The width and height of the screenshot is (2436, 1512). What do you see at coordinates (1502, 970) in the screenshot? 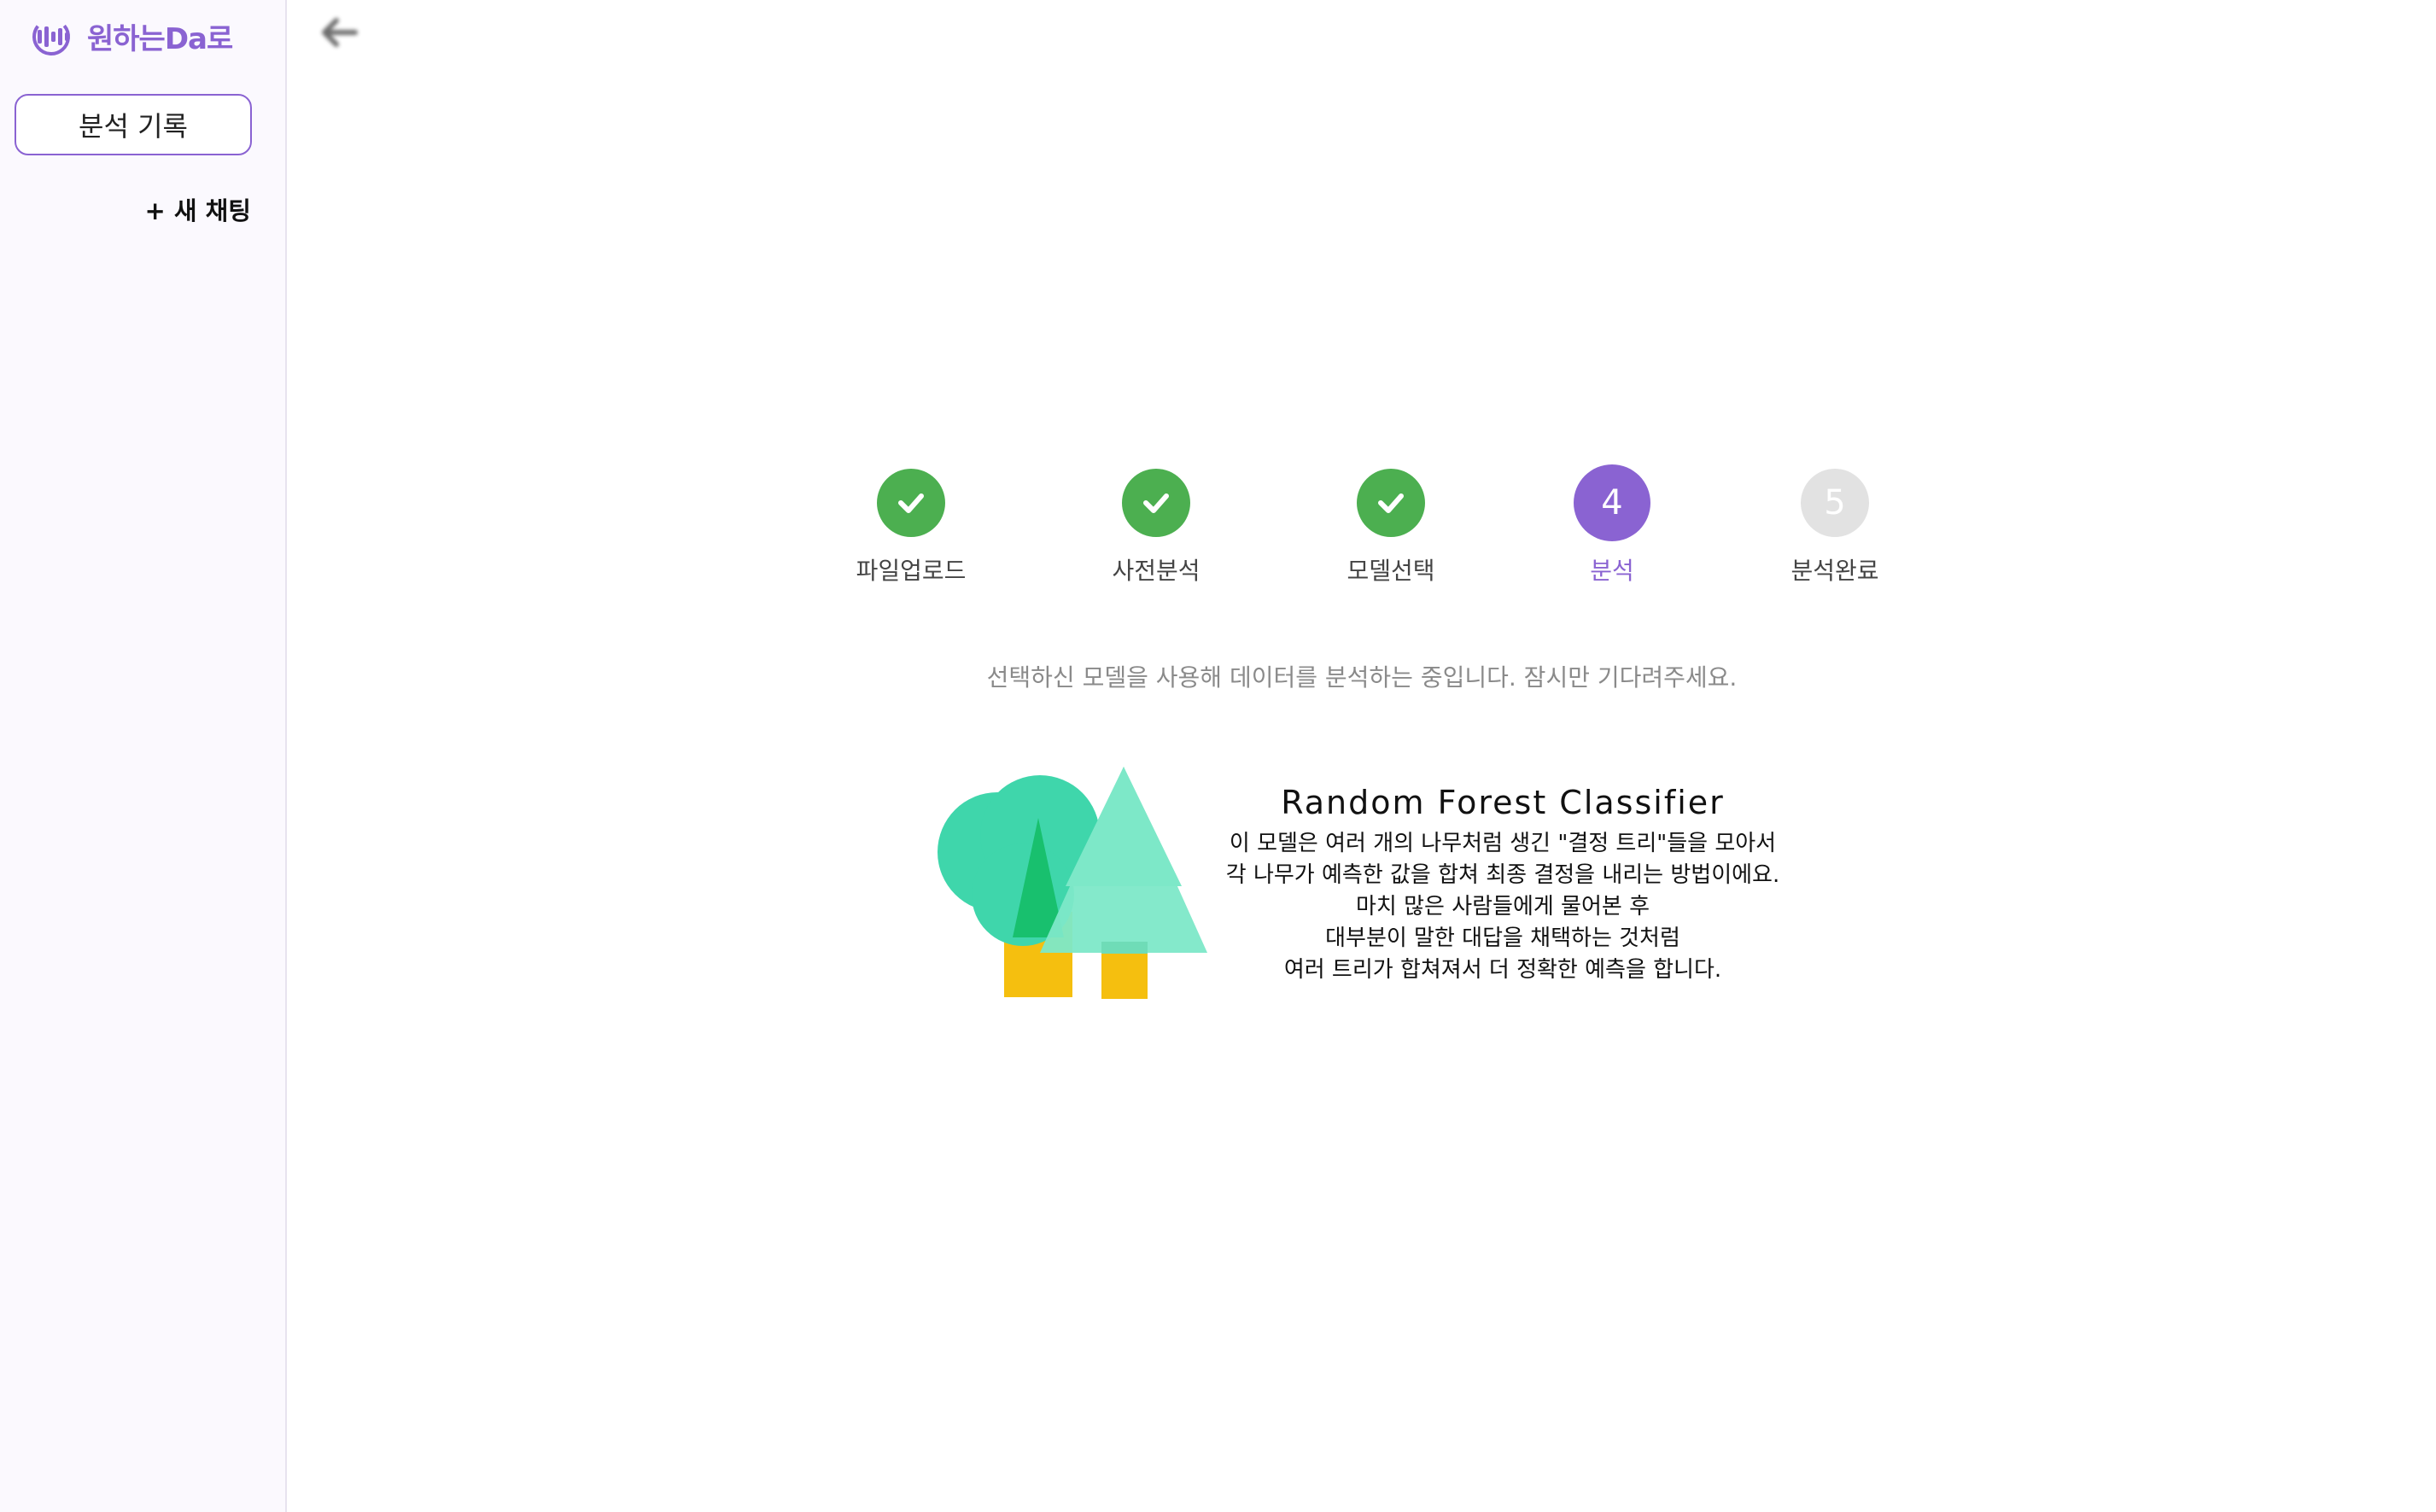
I see `model-description-line: 여러 트리가 합쳐져서 더 정확한 예측을 합니다.` at bounding box center [1502, 970].